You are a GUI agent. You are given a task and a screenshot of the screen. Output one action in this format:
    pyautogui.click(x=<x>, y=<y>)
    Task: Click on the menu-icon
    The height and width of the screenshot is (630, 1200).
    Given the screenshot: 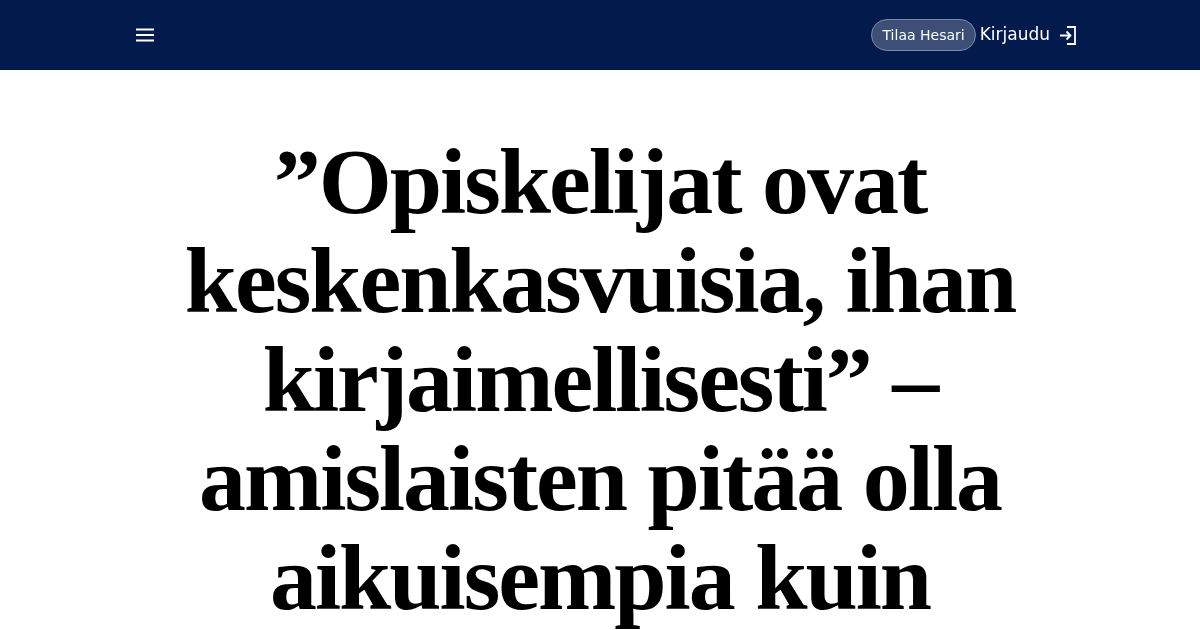 What is the action you would take?
    pyautogui.click(x=145, y=35)
    